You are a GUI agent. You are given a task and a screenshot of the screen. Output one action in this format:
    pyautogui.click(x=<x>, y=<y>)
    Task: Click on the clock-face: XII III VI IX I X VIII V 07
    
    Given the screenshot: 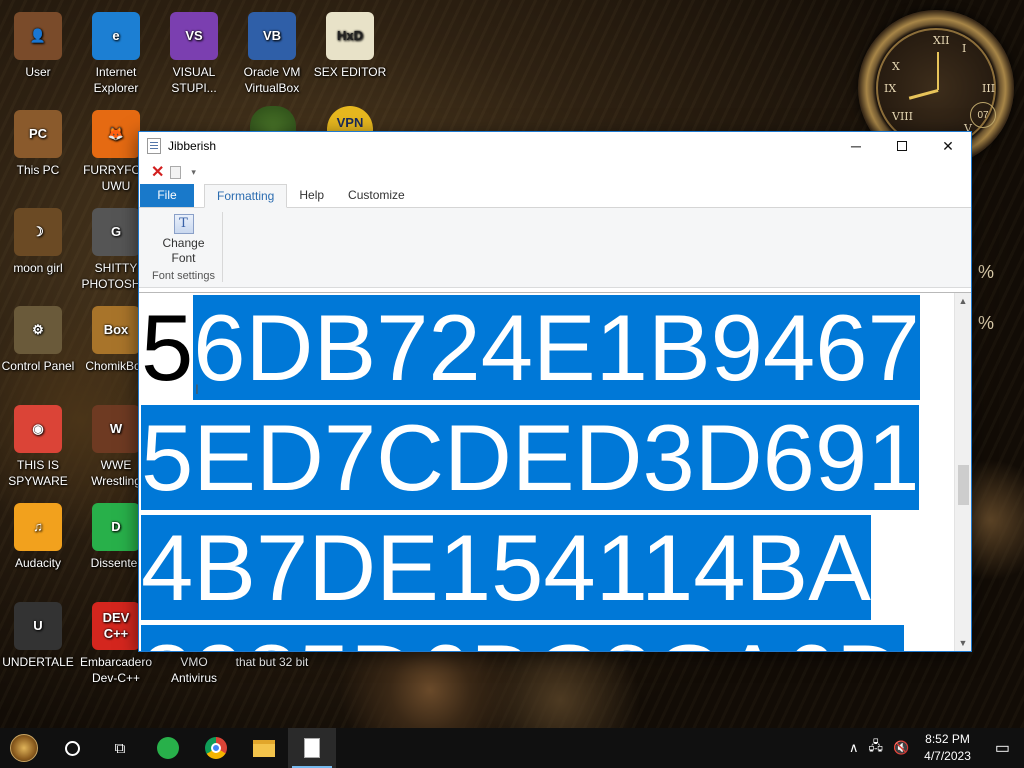 What is the action you would take?
    pyautogui.click(x=936, y=88)
    